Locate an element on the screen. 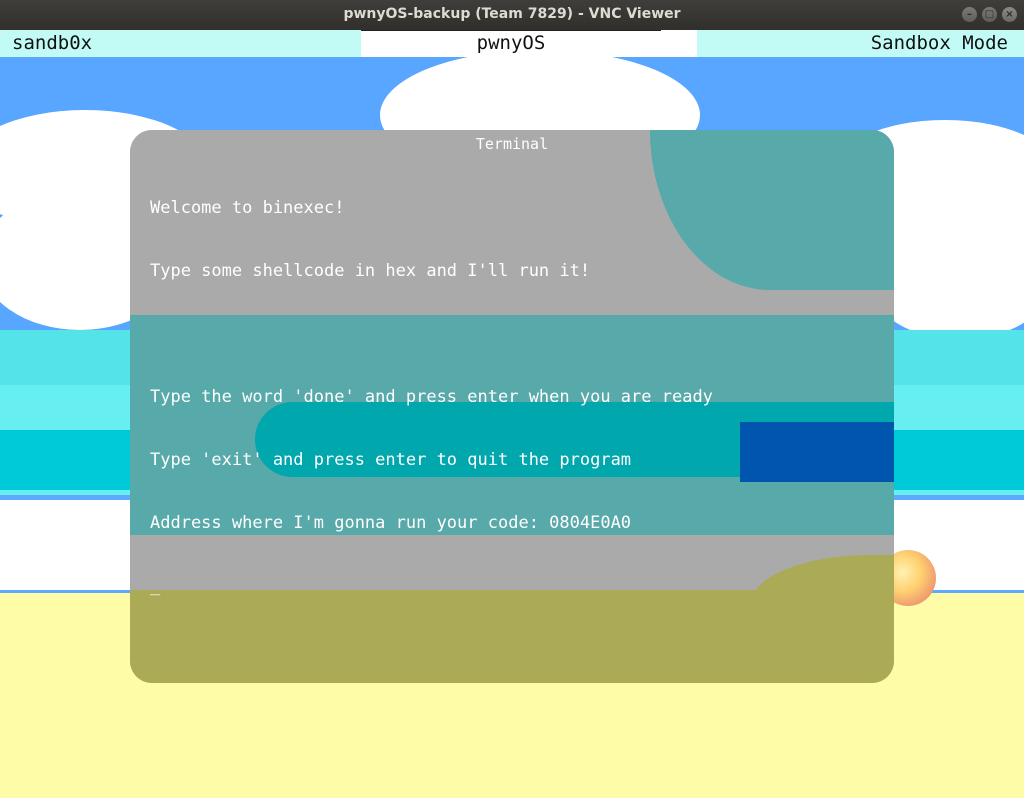 The width and height of the screenshot is (1024, 798). terminal-backdrop is located at coordinates (817, 452).